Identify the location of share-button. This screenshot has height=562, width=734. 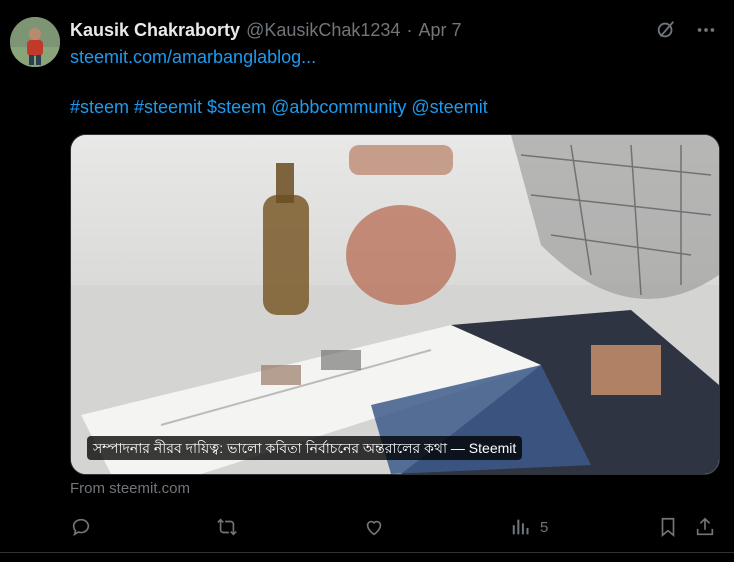
(705, 527).